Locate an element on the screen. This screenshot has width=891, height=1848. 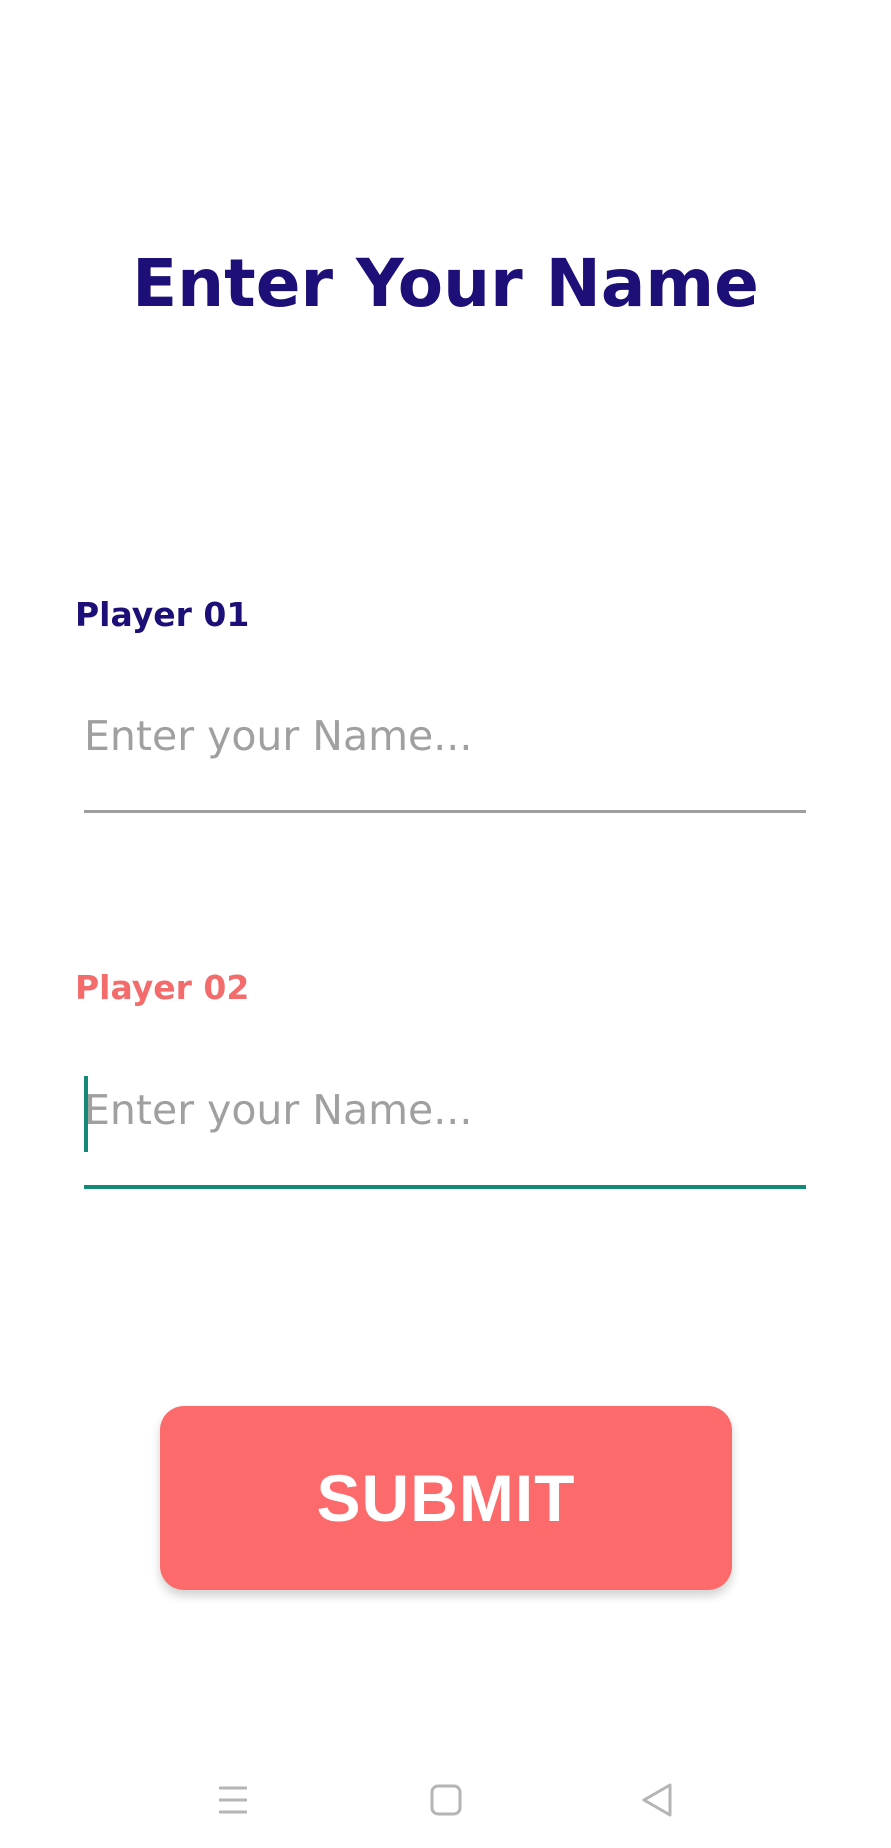
system-navigation-bar is located at coordinates (445, 1804).